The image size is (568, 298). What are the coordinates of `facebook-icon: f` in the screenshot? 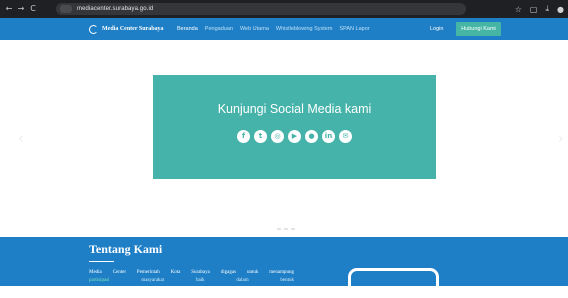 It's located at (243, 136).